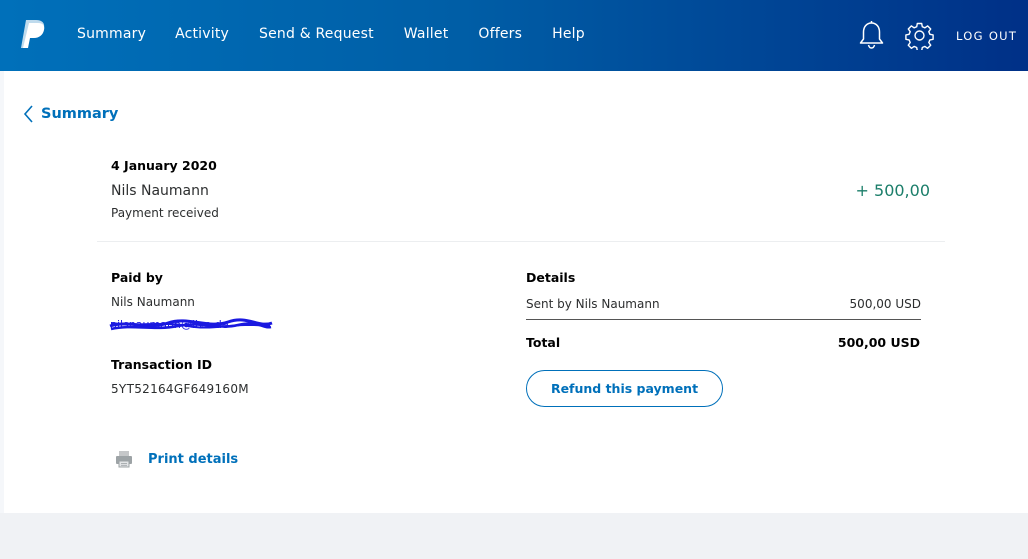 This screenshot has height=559, width=1028. I want to click on nav-send-request: Send & Request, so click(316, 34).